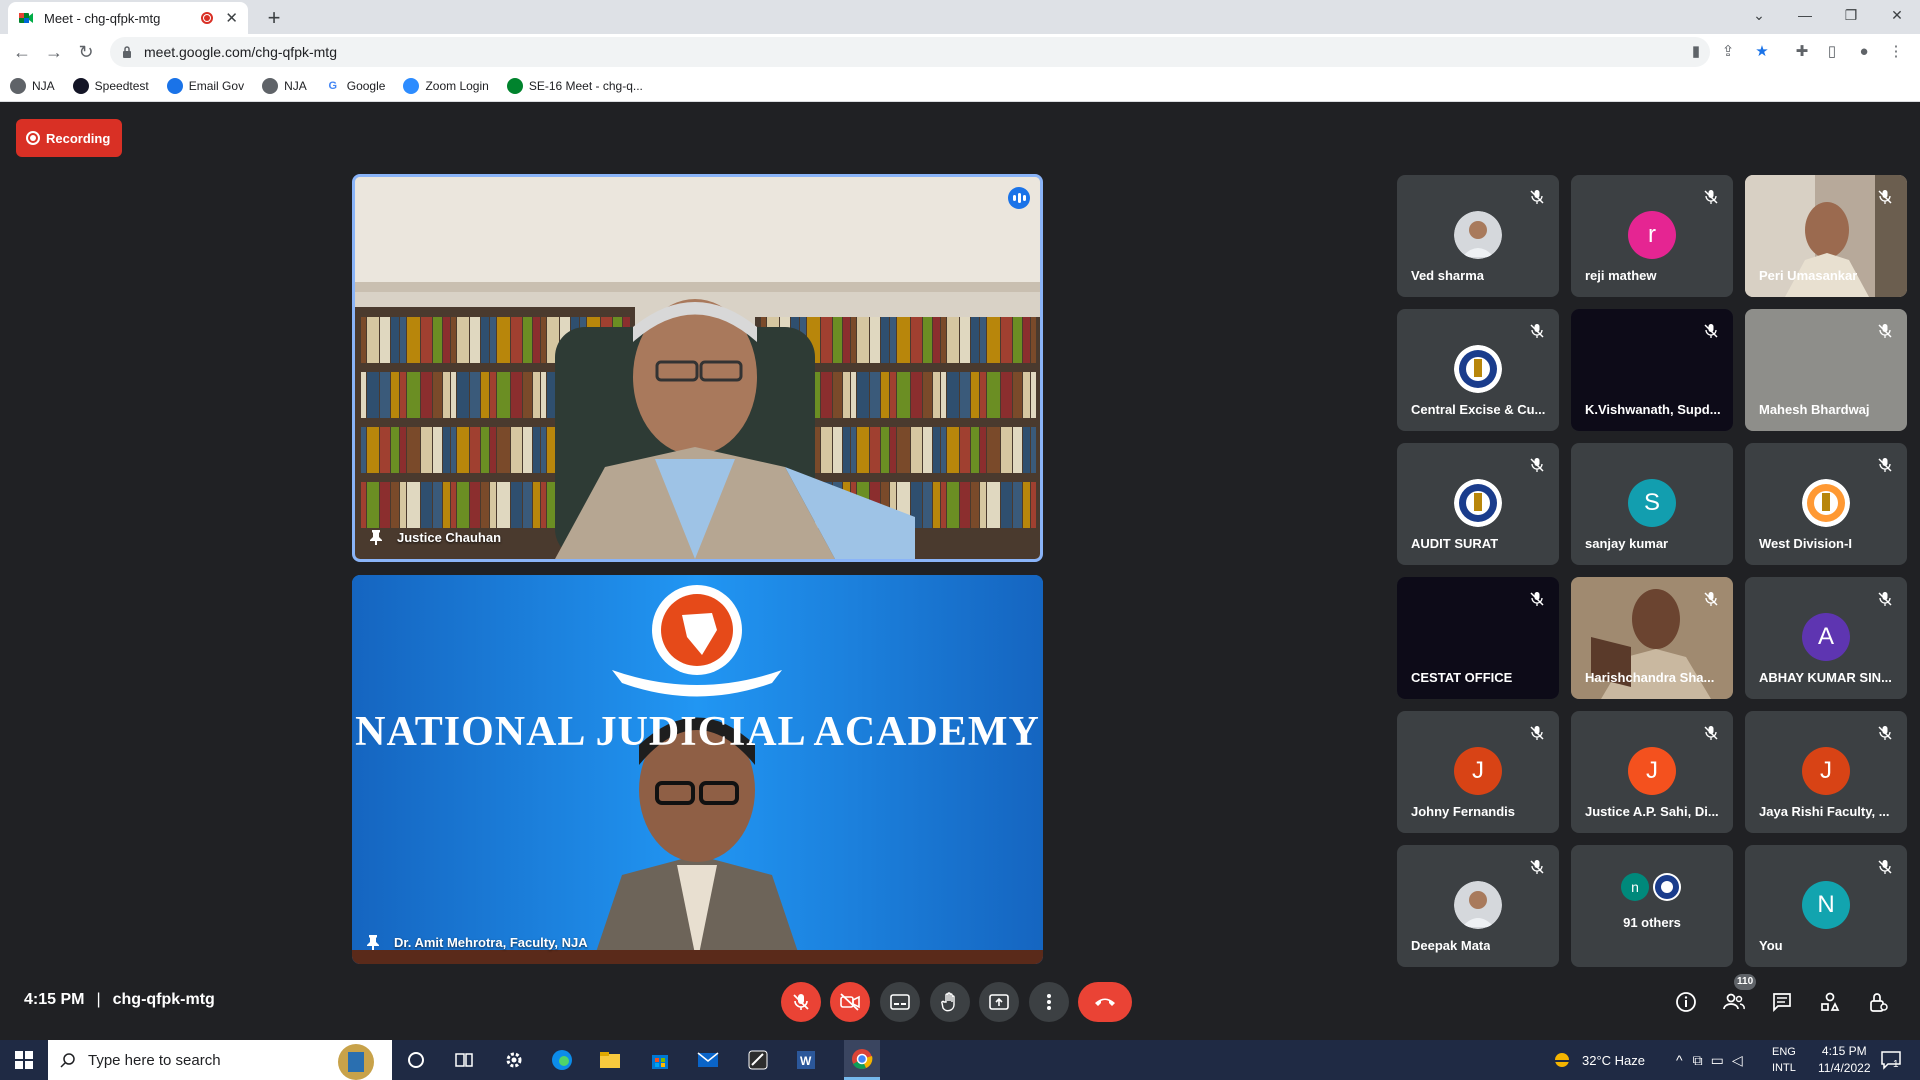  I want to click on chat-button, so click(1782, 1002).